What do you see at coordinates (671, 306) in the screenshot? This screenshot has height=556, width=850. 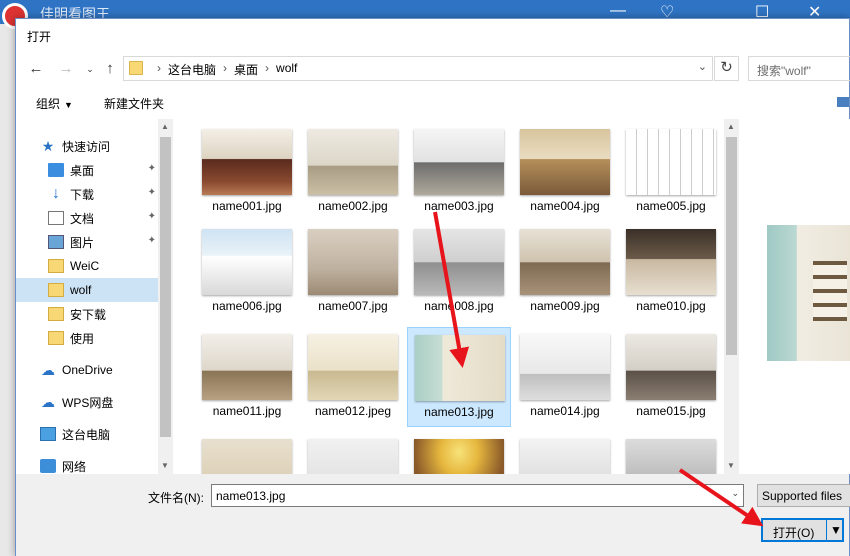 I see `file-name: name010.jpg` at bounding box center [671, 306].